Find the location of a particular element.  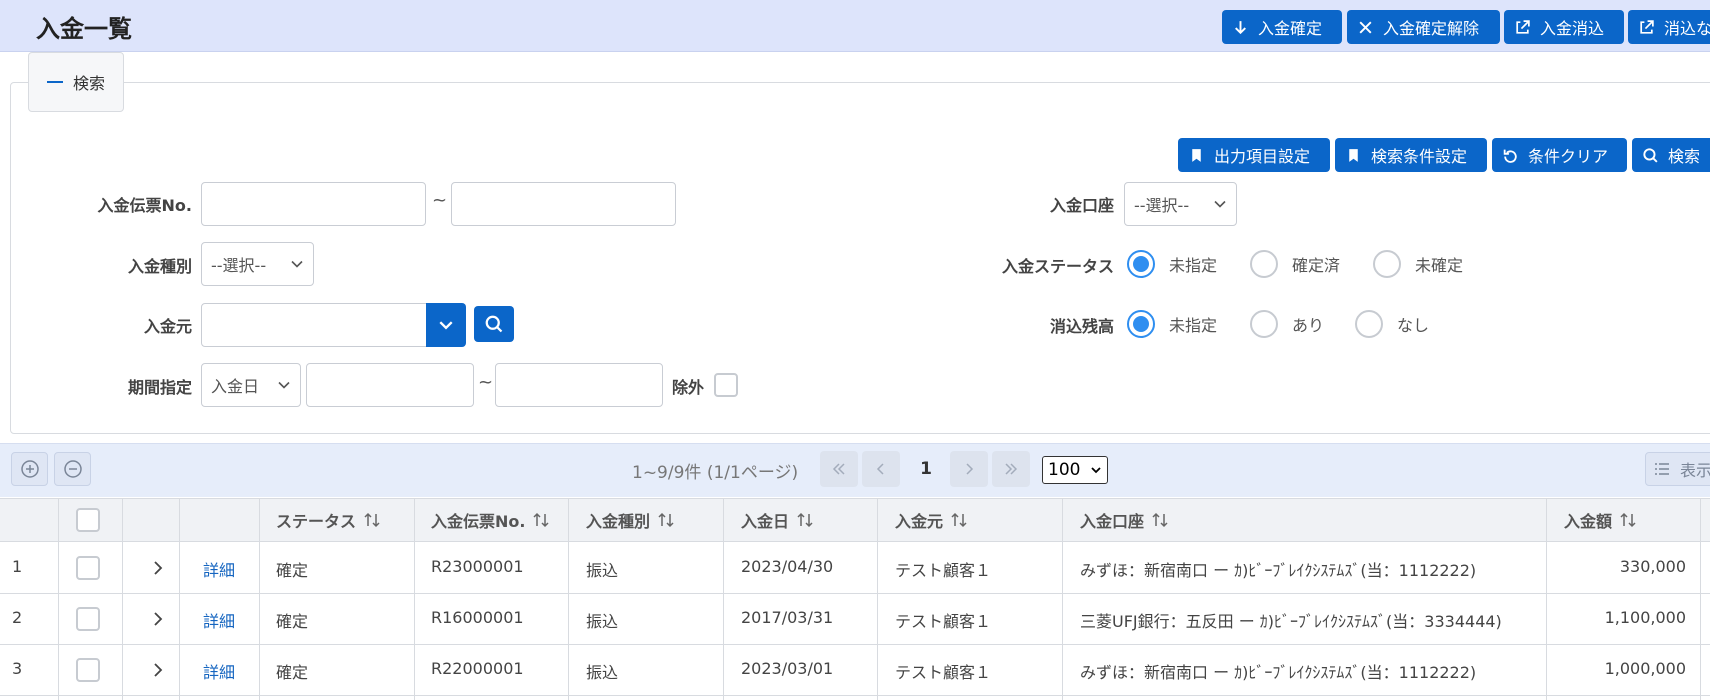

radio-selected-icon is located at coordinates (1141, 324).